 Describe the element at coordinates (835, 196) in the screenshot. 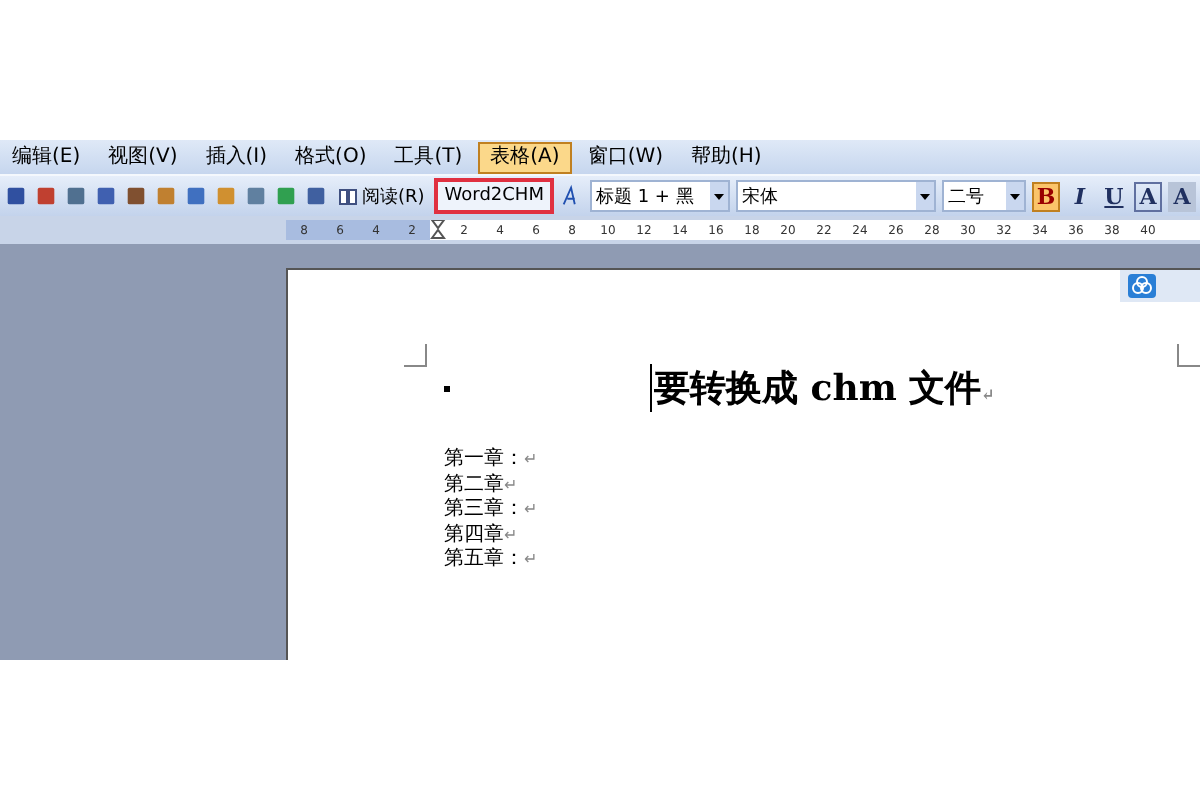

I see `font-dropdown: 宋体` at that location.